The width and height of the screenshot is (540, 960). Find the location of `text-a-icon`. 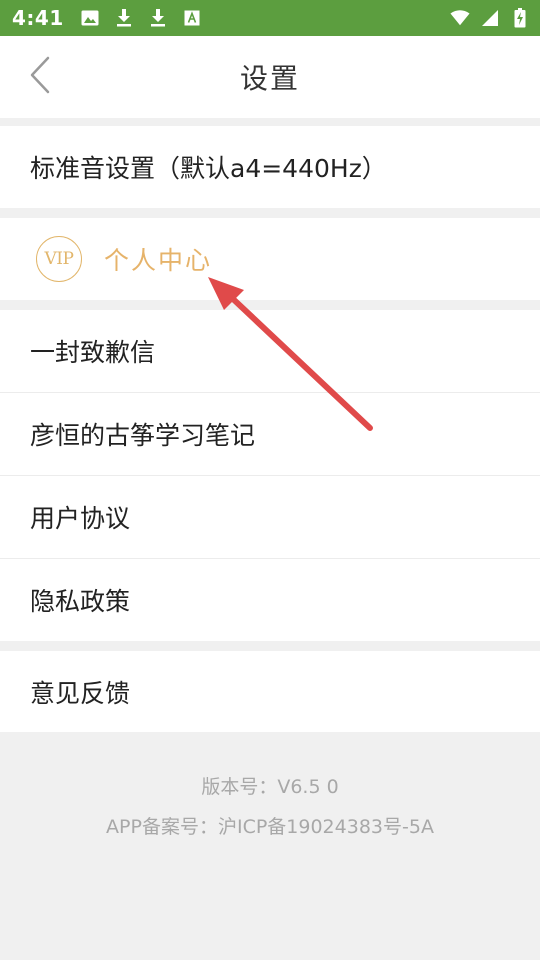

text-a-icon is located at coordinates (192, 18).